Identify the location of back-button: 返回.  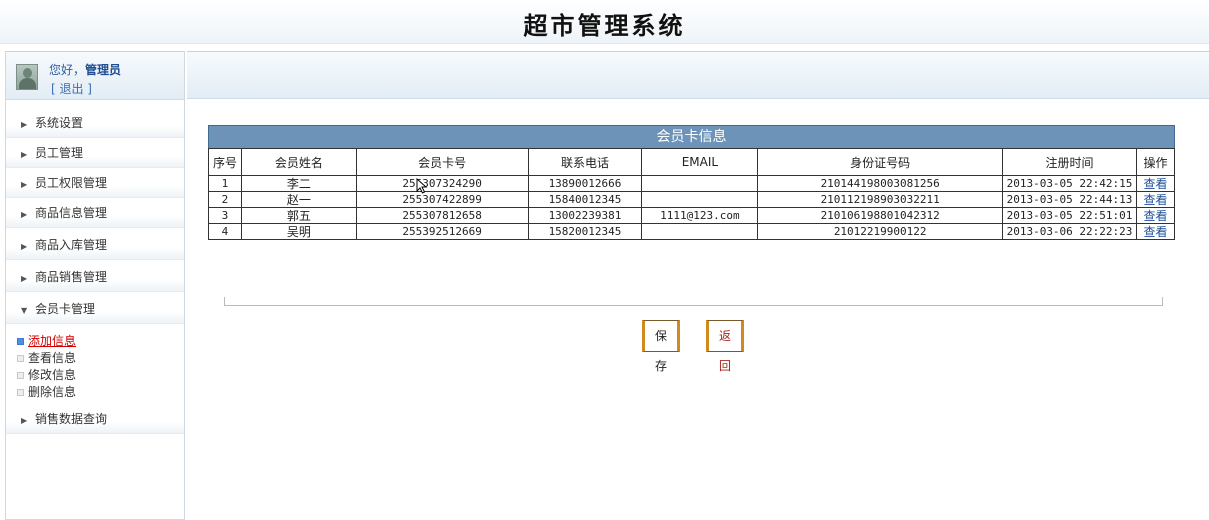
(725, 346).